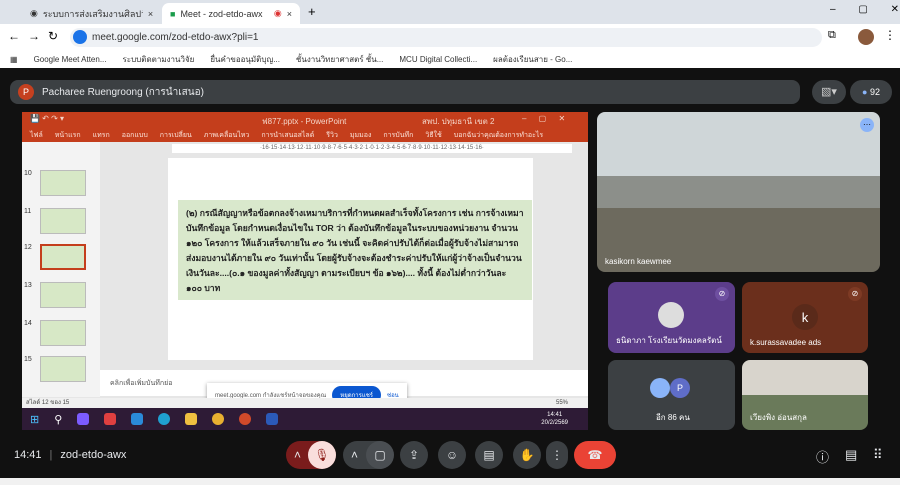 The height and width of the screenshot is (485, 900). Describe the element at coordinates (101, 135) in the screenshot. I see `ribbon-tab: แทรก` at that location.